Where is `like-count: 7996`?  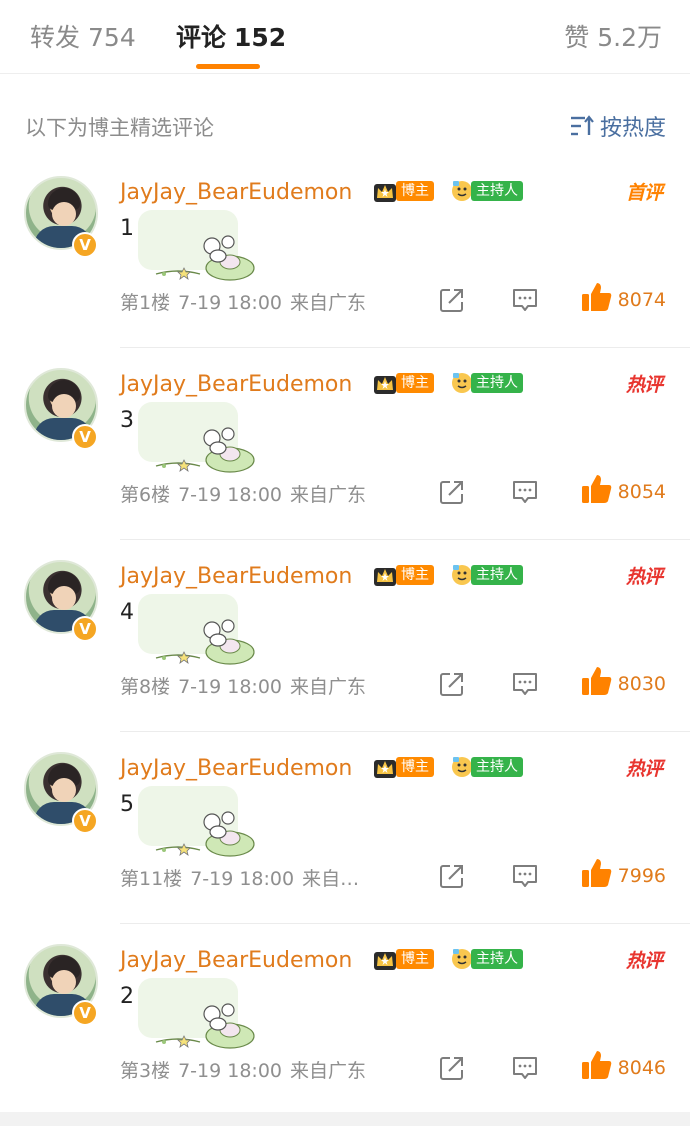
like-count: 7996 is located at coordinates (641, 876).